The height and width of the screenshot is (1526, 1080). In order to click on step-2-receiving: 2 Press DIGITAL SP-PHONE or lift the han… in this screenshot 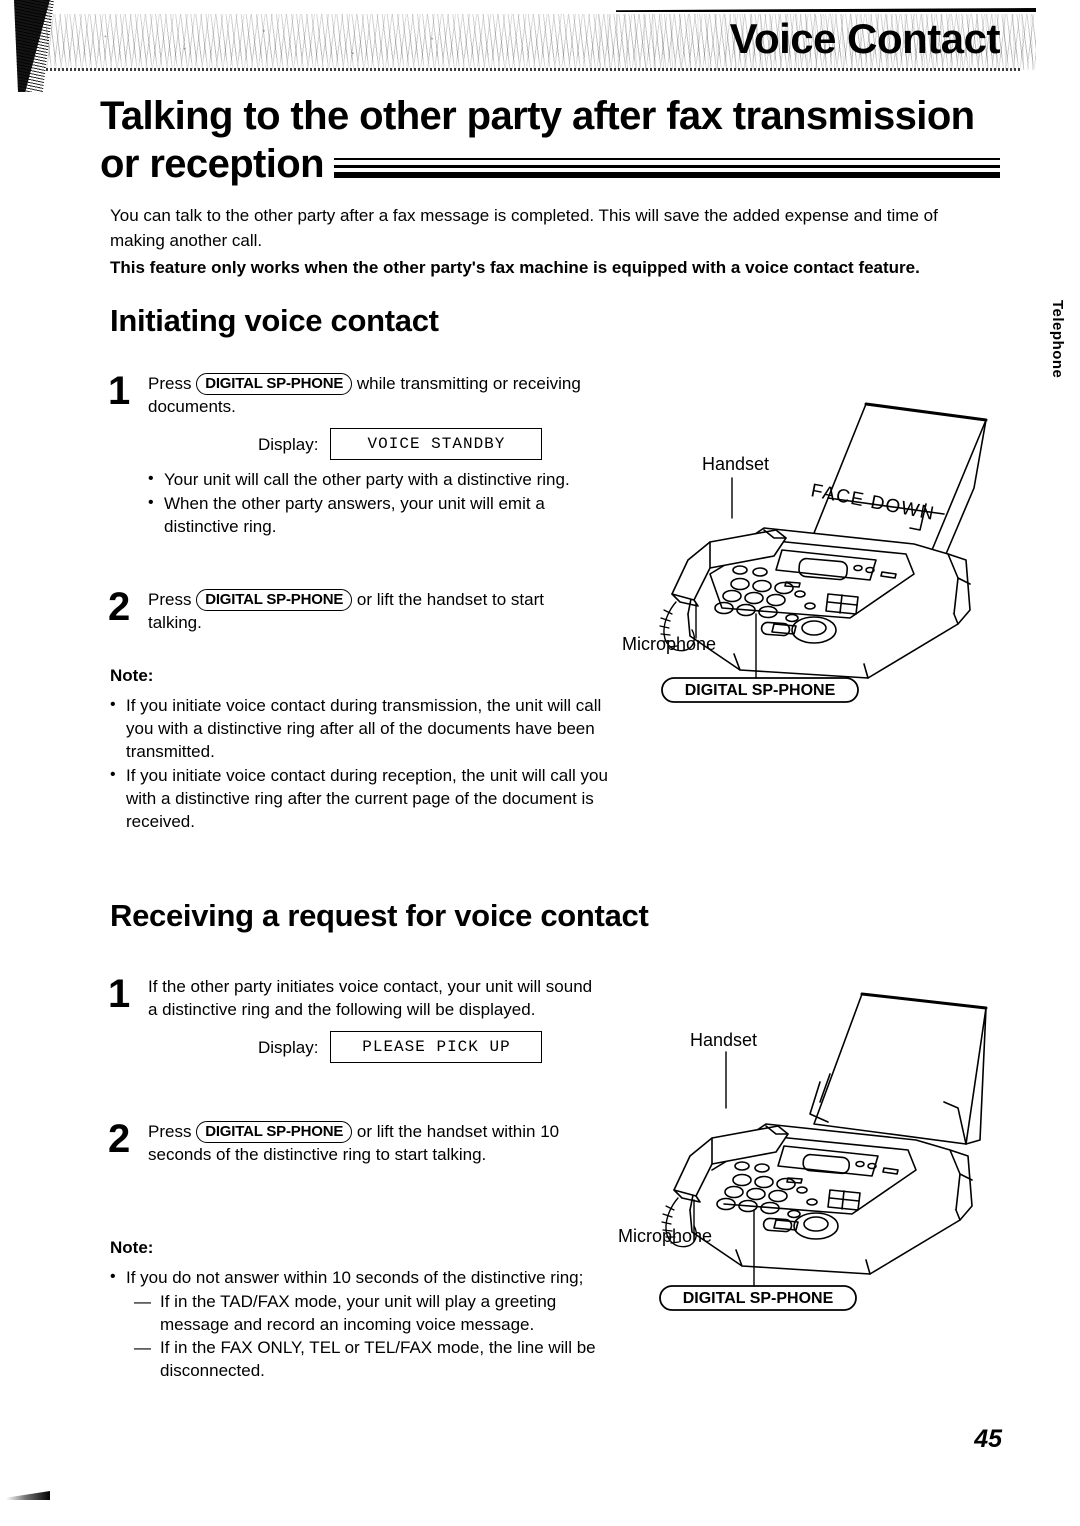, I will do `click(353, 1141)`.